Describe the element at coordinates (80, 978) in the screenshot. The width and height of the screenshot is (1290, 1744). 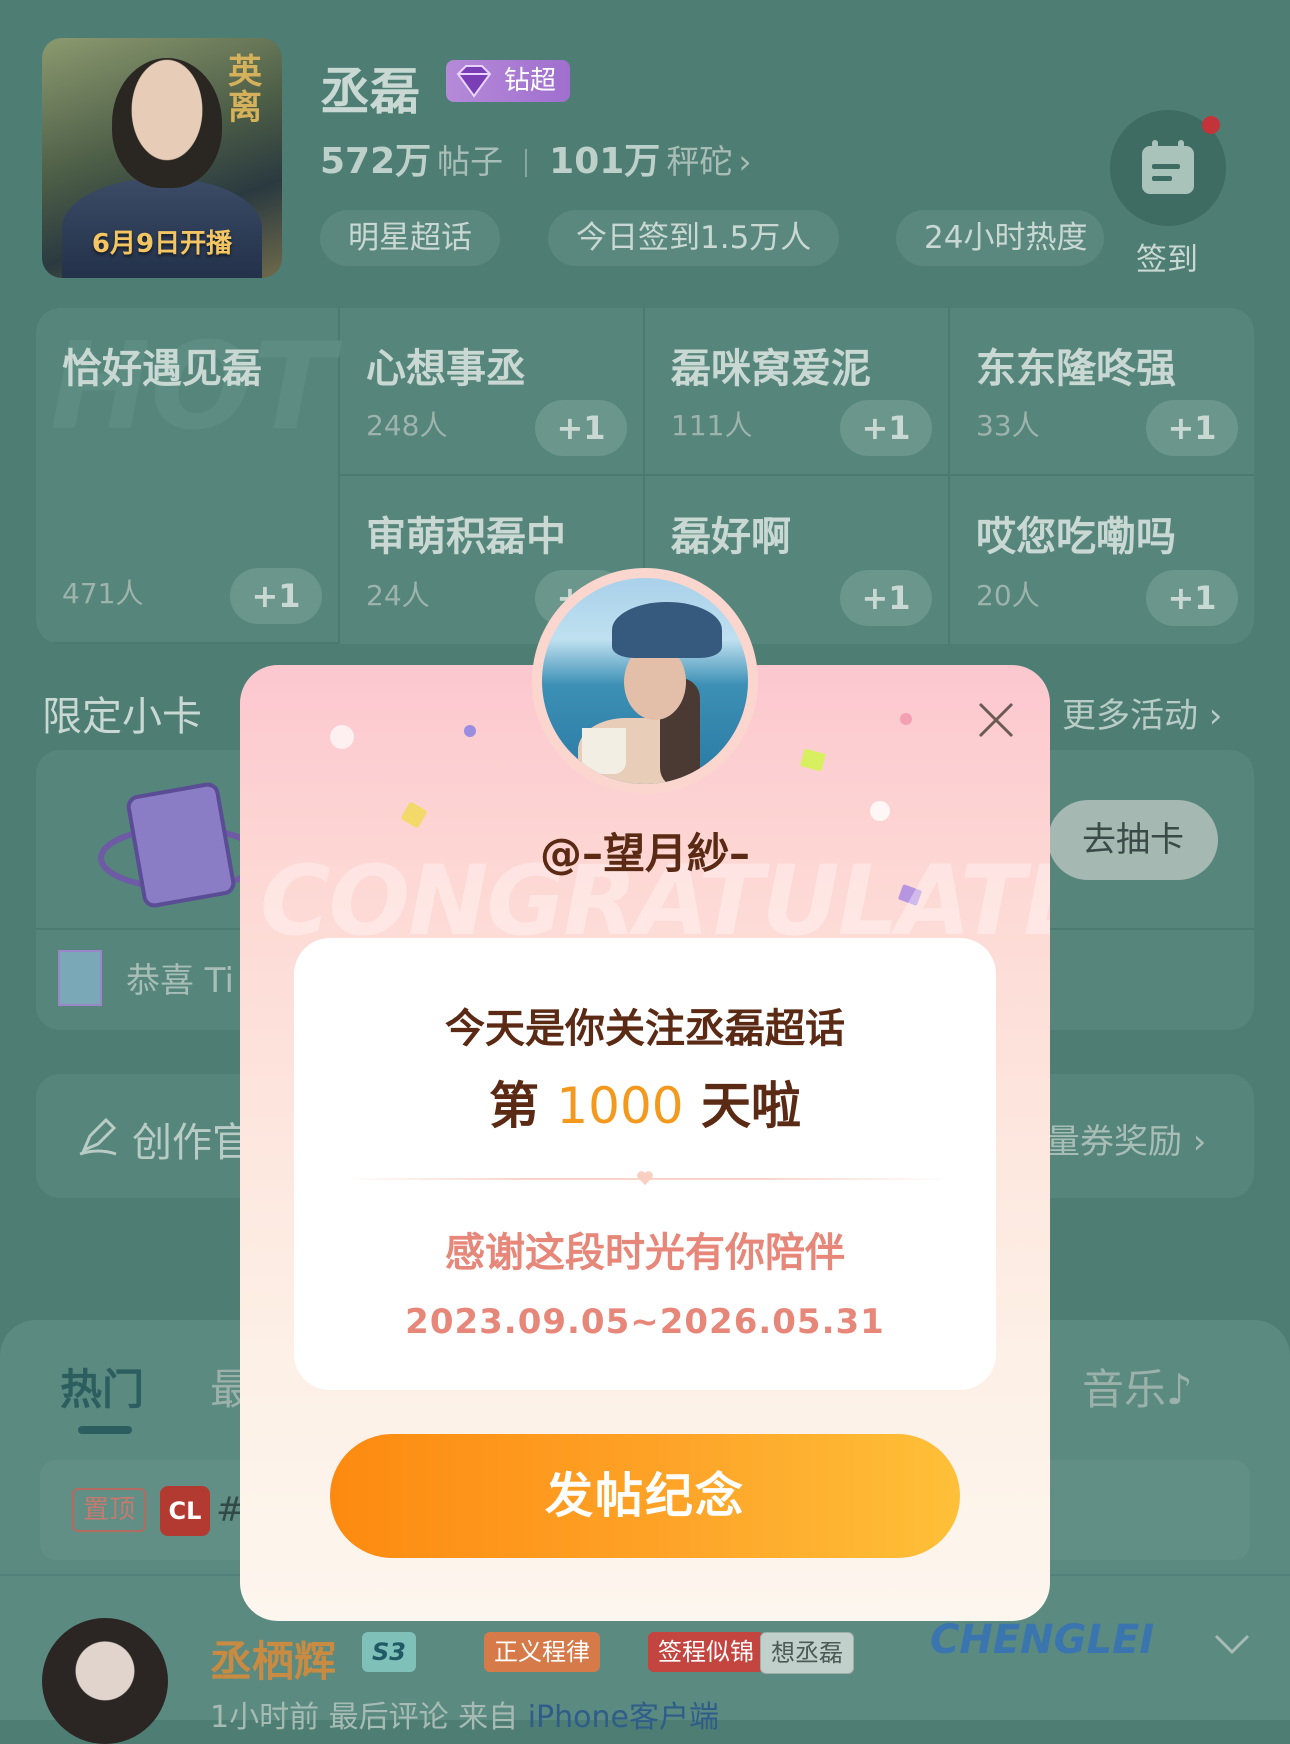
I see `winner-avatar` at that location.